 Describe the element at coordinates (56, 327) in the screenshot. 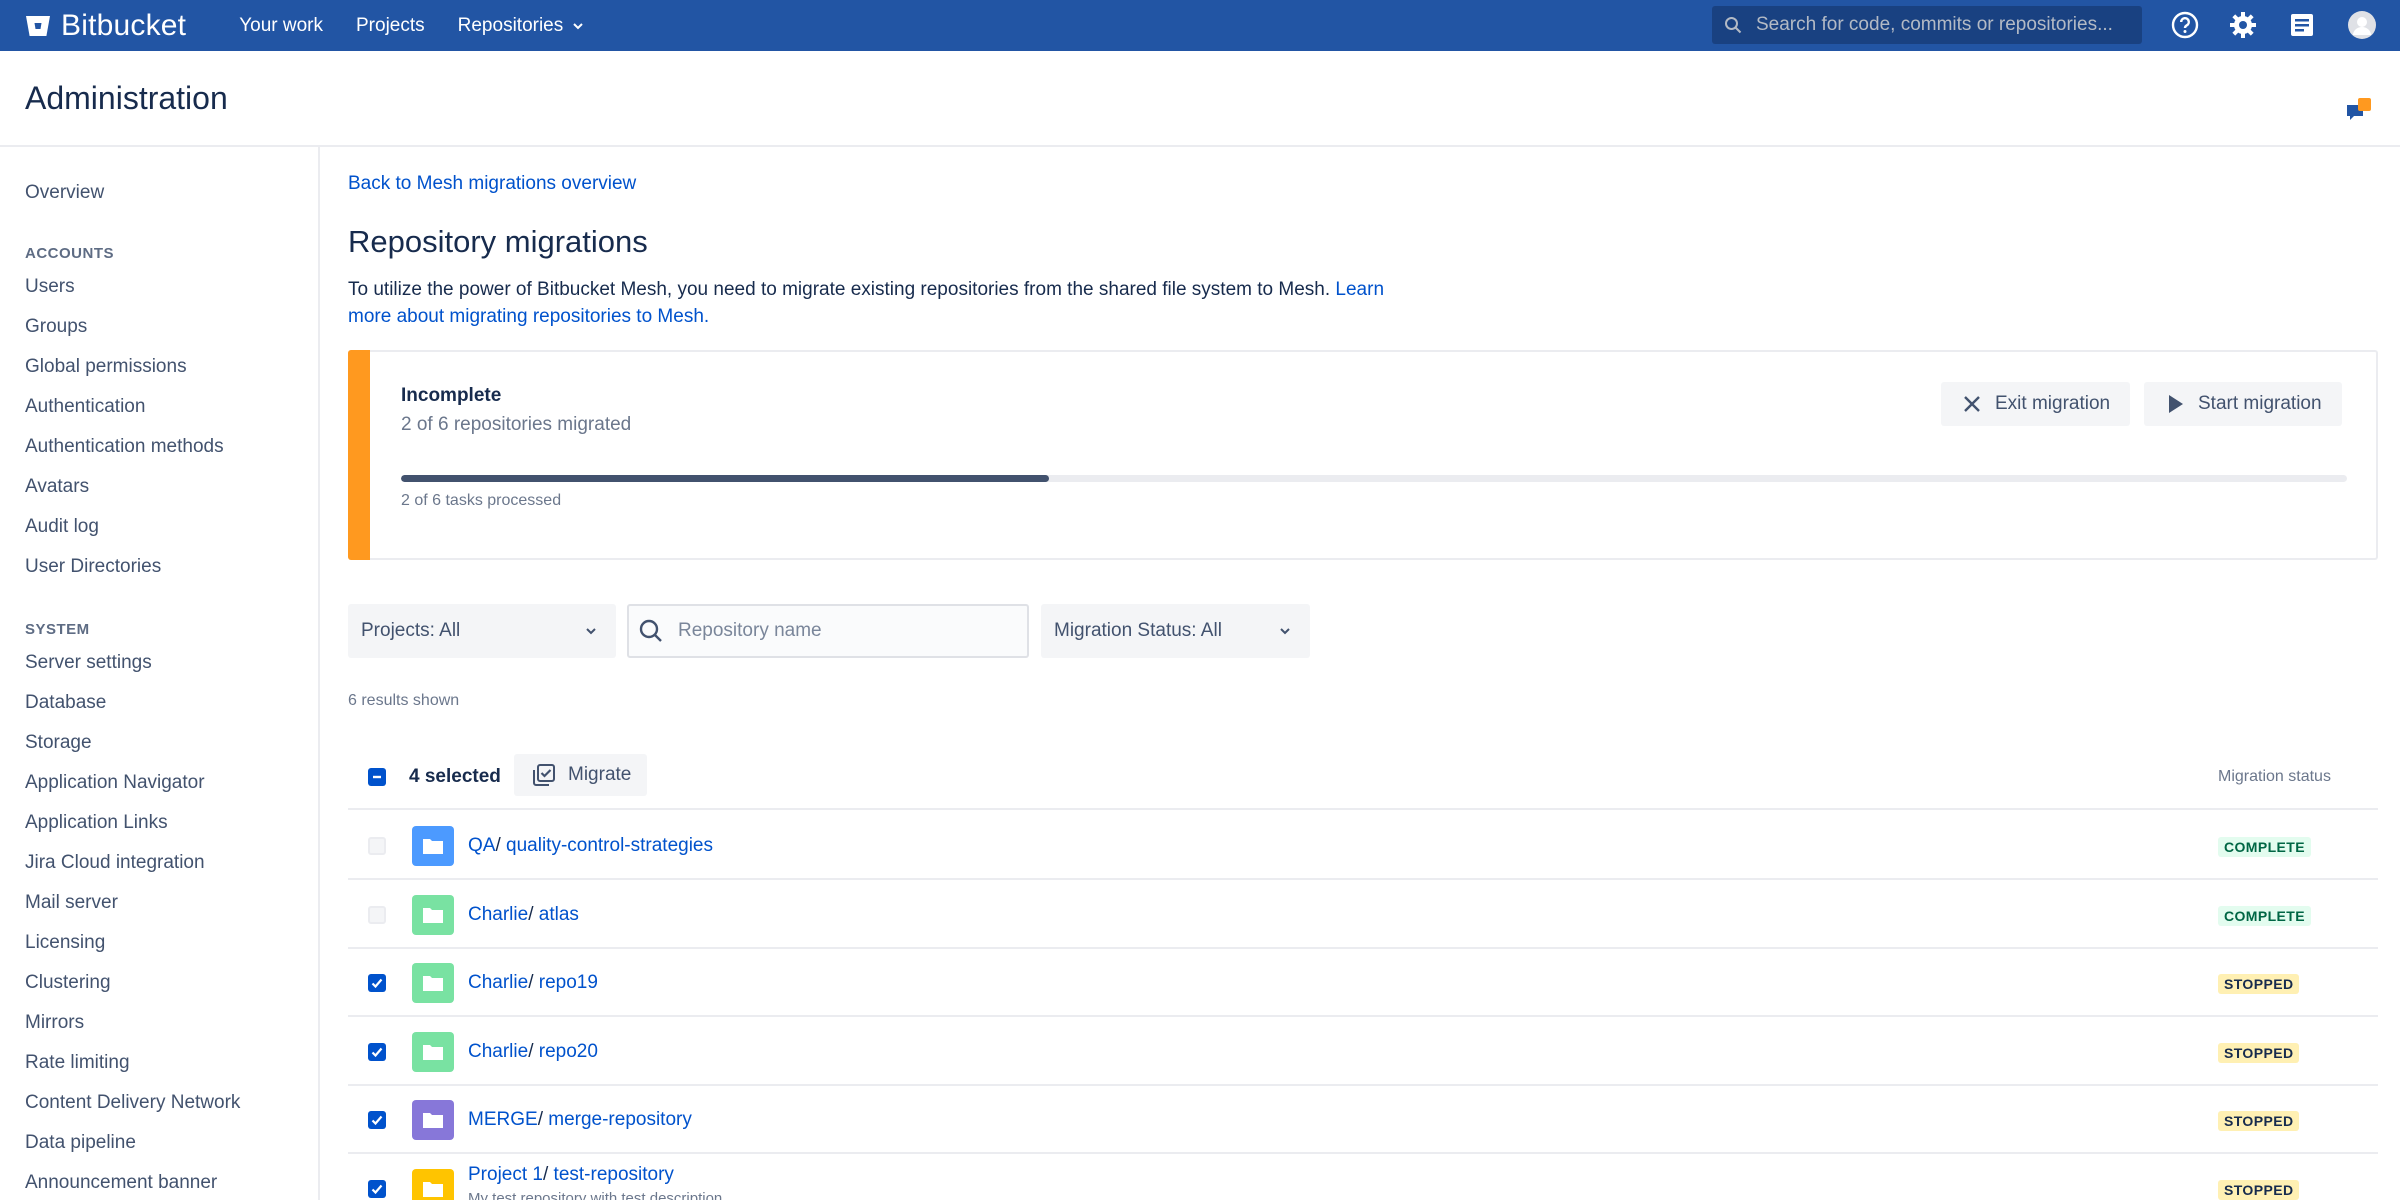

I see `sidebar-item-groups: Groups` at that location.